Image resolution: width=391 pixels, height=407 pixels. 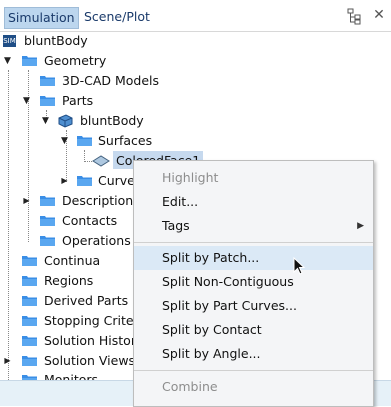 I want to click on panel-tab-bar: Simulation Scene/Plot ✕, so click(x=195, y=16).